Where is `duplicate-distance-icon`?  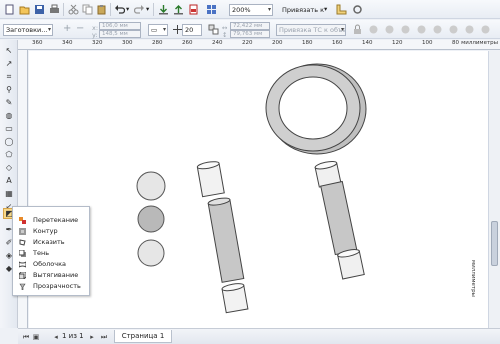 duplicate-distance-icon is located at coordinates (213, 29).